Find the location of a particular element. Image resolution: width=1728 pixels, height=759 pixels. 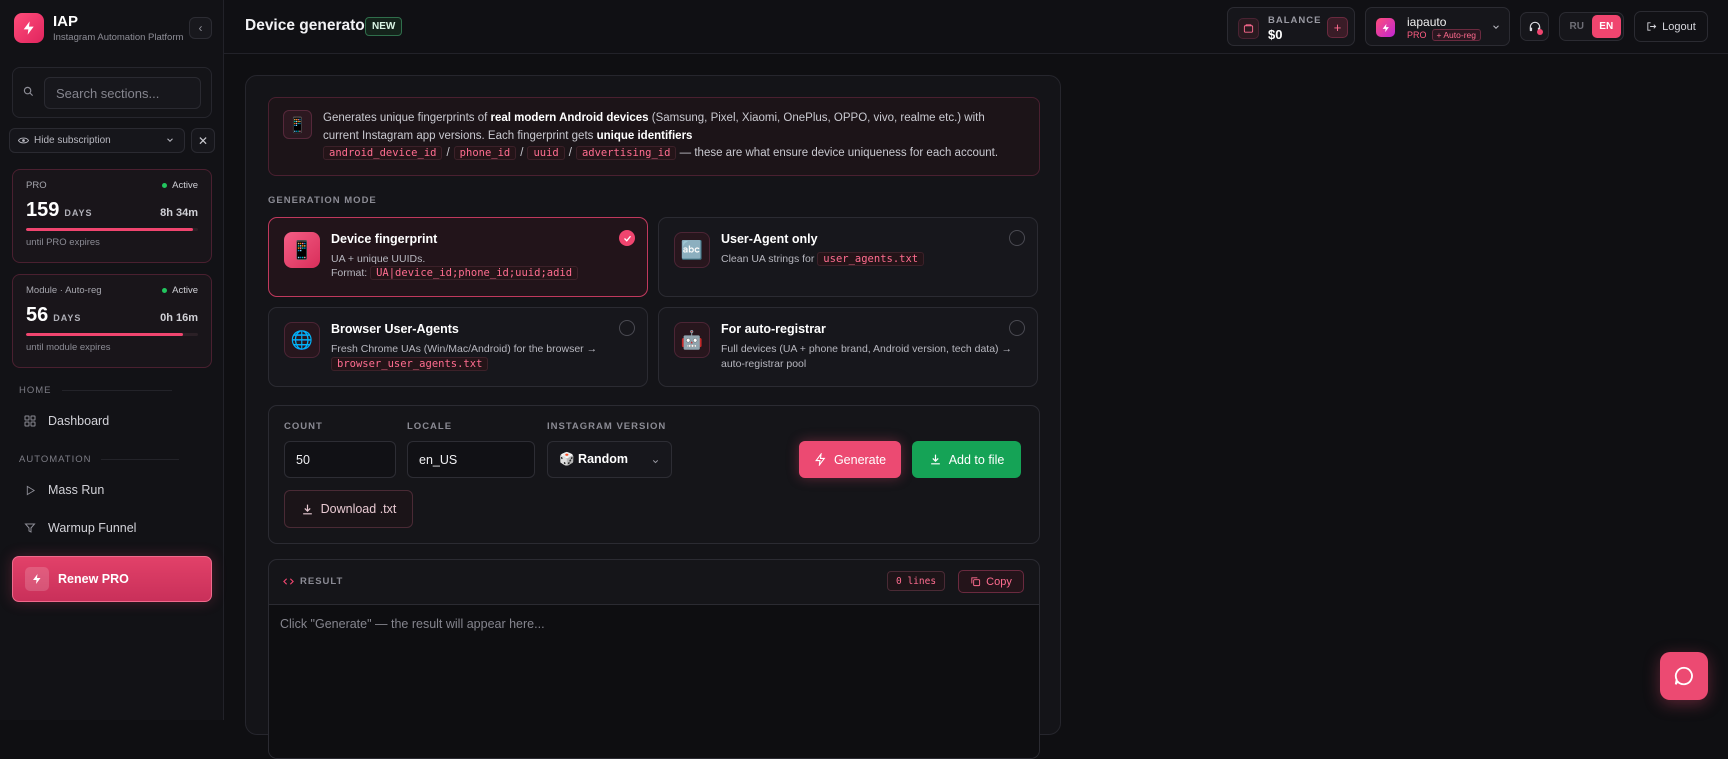

check-icon is located at coordinates (627, 238).